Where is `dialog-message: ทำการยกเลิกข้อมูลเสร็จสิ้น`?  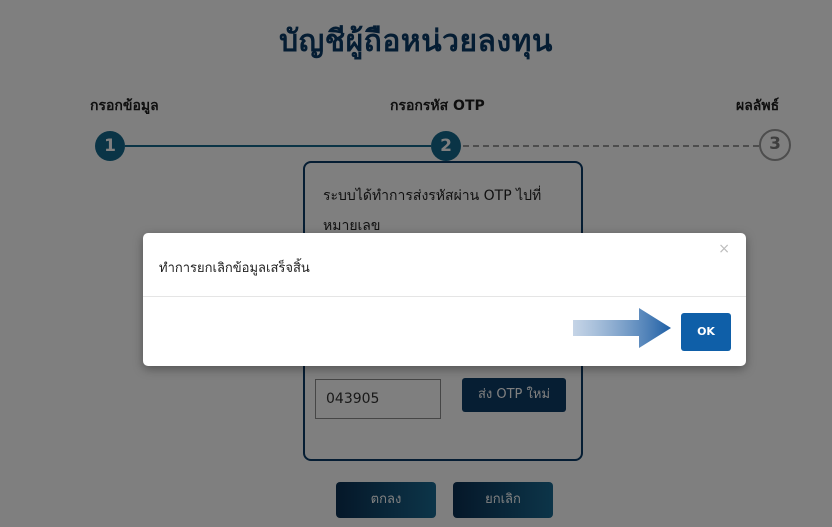
dialog-message: ทำการยกเลิกข้อมูลเสร็จสิ้น is located at coordinates (234, 268).